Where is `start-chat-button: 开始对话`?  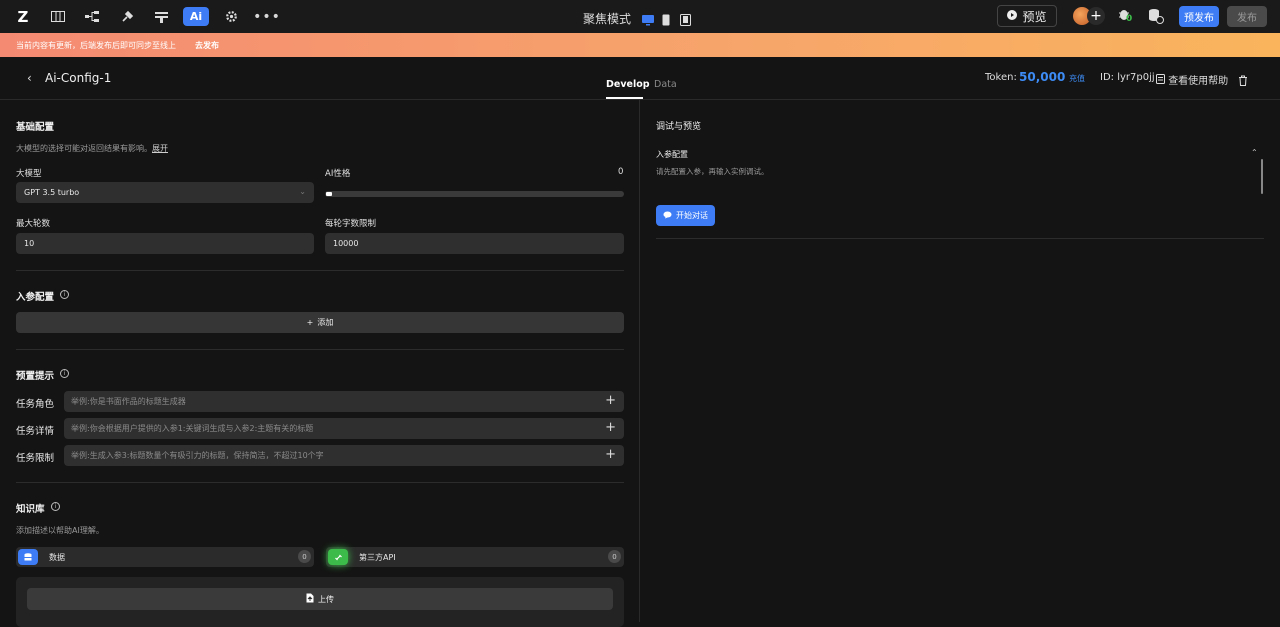
start-chat-button: 开始对话 is located at coordinates (685, 215).